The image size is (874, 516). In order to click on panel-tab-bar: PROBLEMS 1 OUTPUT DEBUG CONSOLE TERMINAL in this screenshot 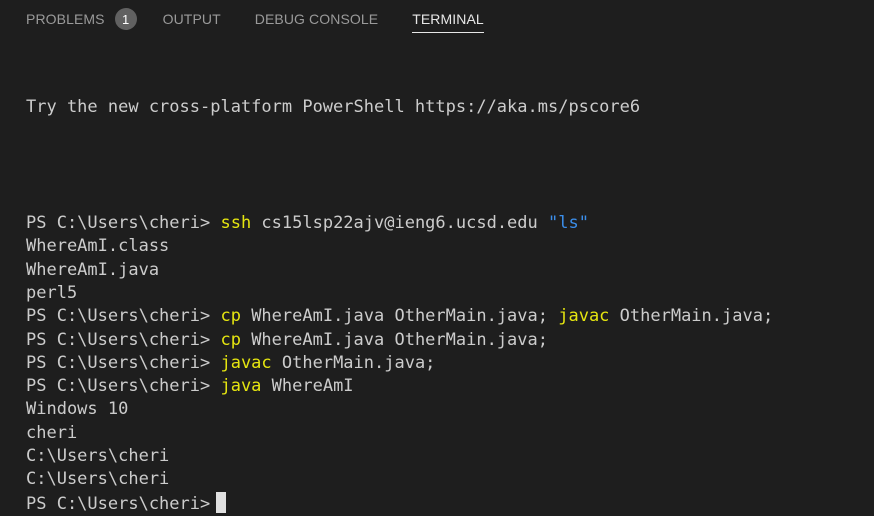, I will do `click(437, 19)`.